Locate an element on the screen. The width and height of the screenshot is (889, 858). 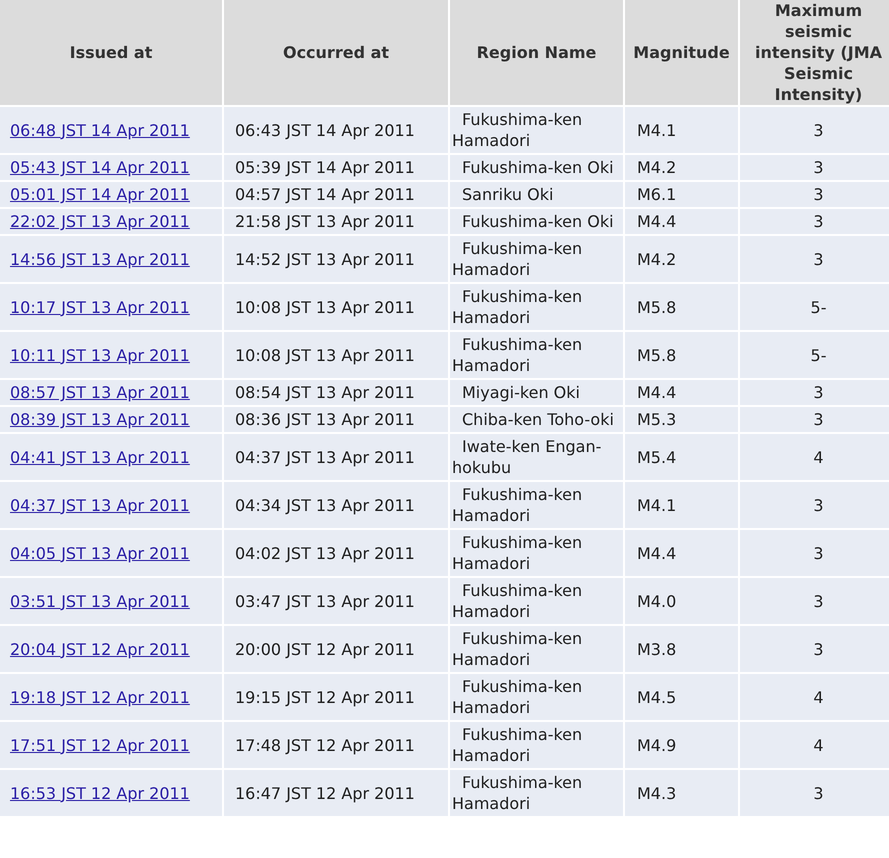
table-cell: M4.5 is located at coordinates (681, 697).